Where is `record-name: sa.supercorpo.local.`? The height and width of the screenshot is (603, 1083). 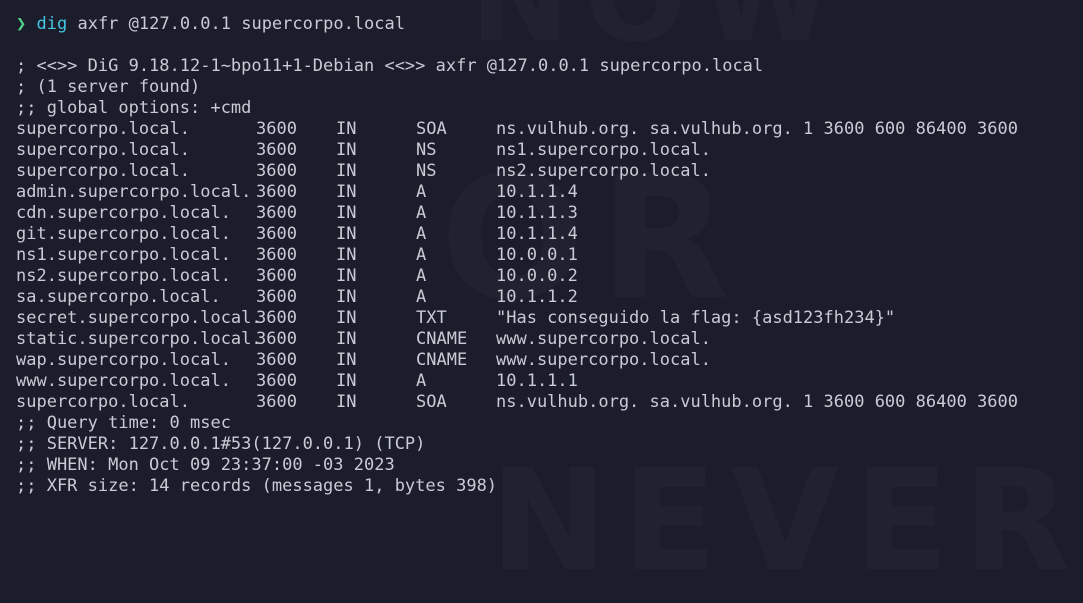 record-name: sa.supercorpo.local. is located at coordinates (118, 297).